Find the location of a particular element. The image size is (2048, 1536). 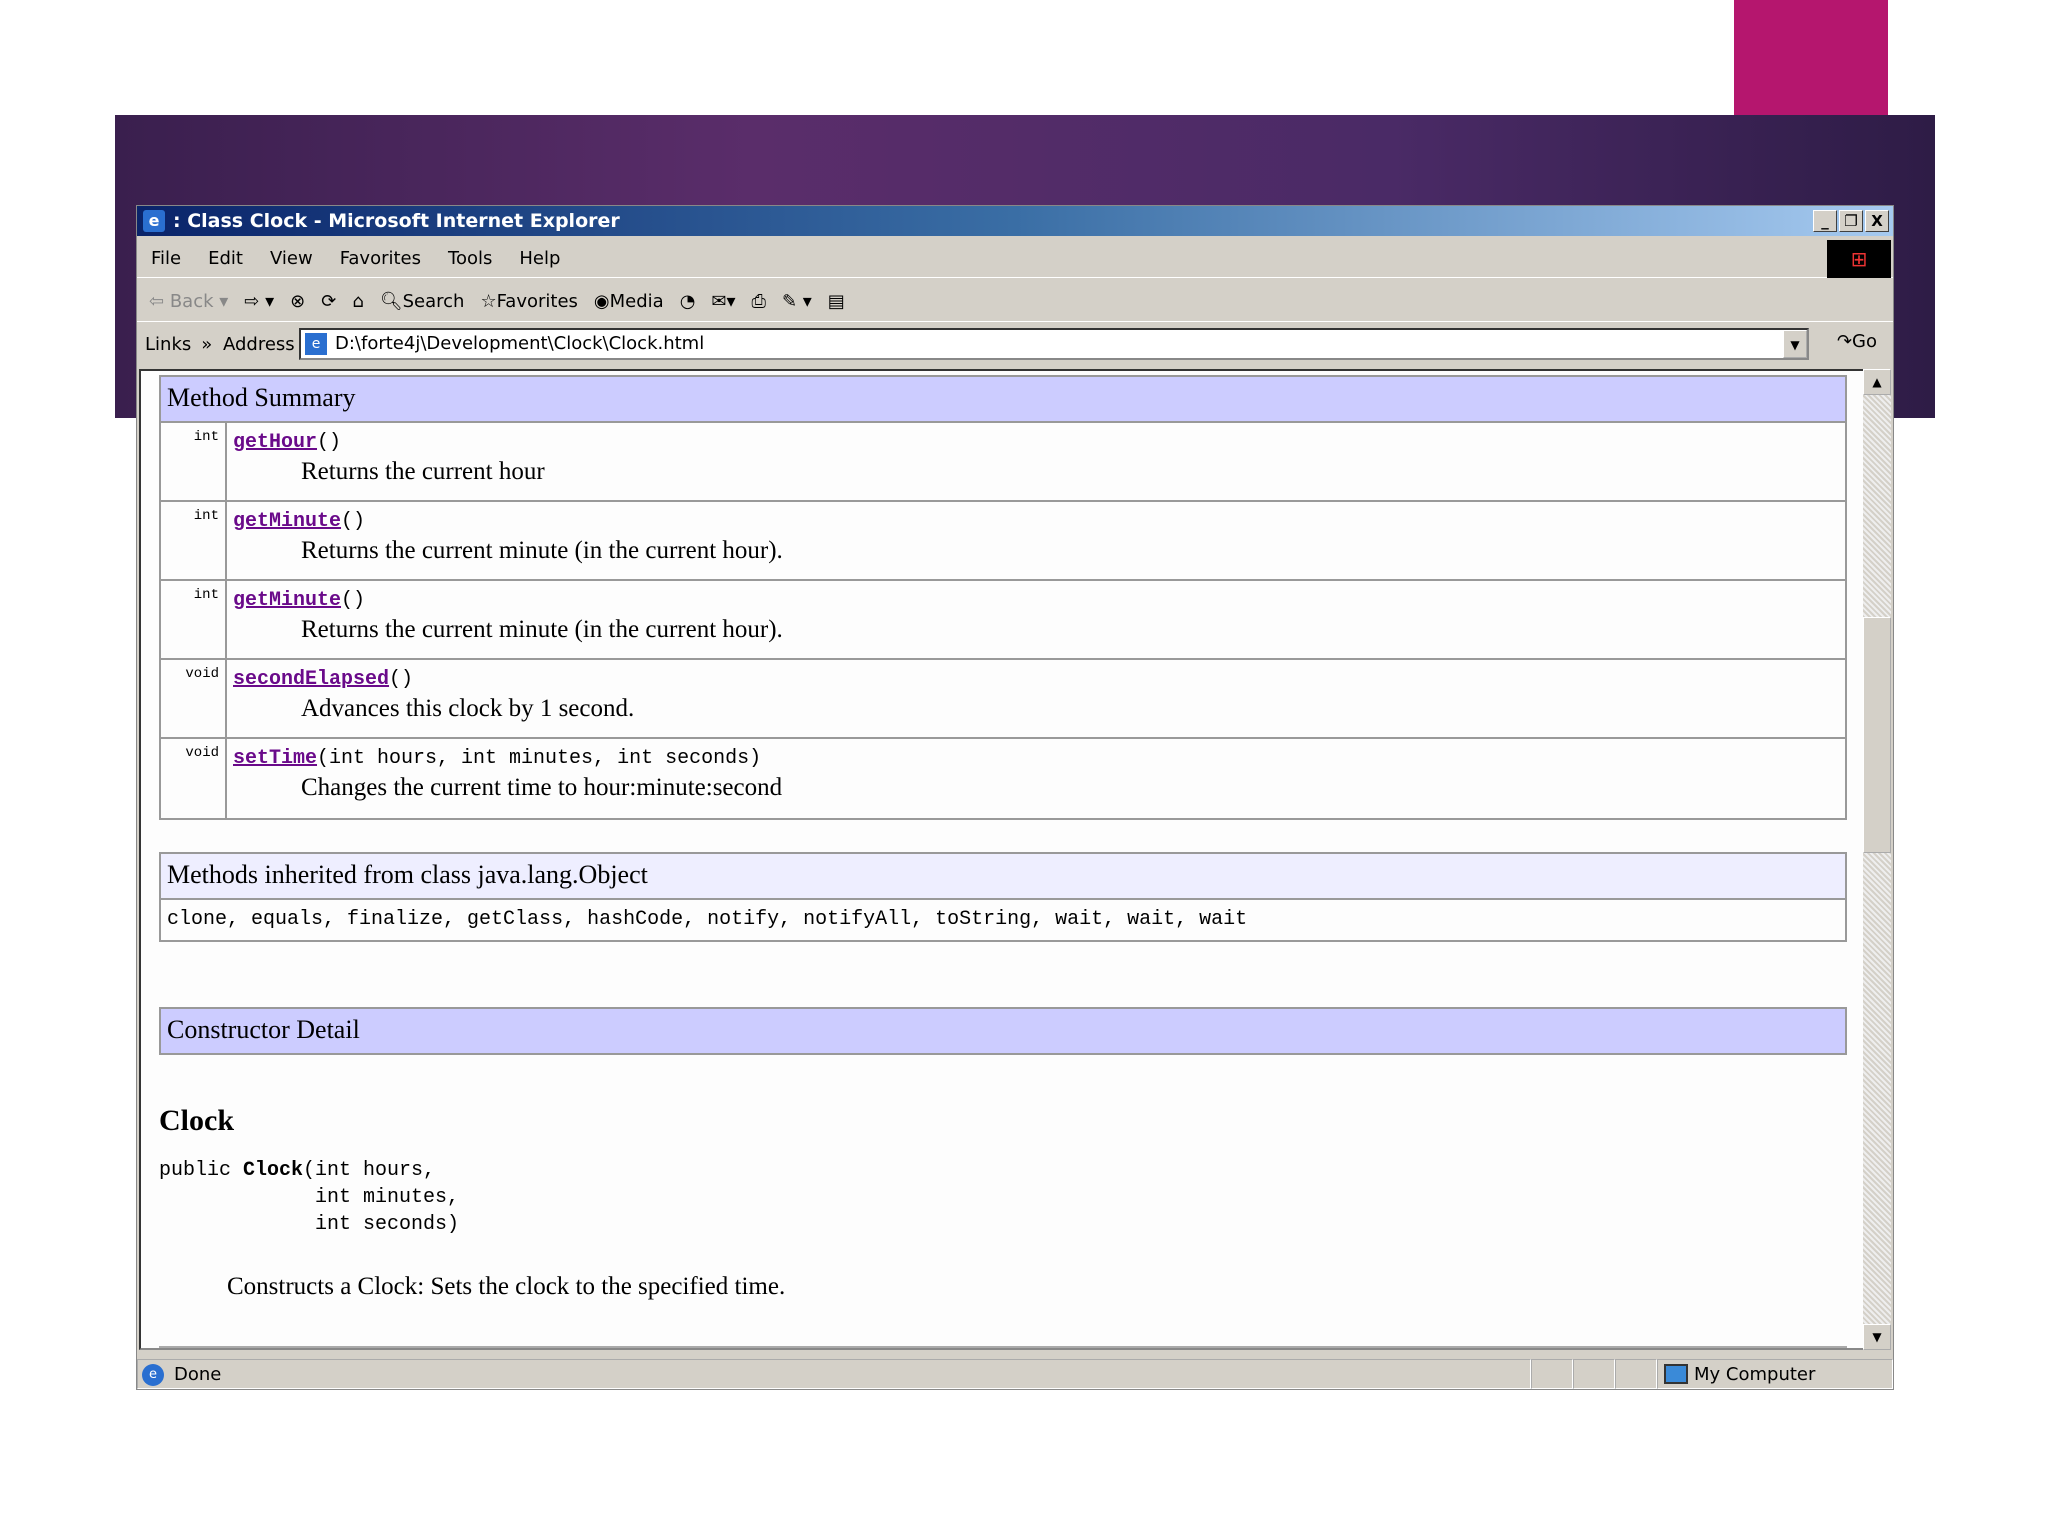

mail-icon: ✉▾ is located at coordinates (723, 301).